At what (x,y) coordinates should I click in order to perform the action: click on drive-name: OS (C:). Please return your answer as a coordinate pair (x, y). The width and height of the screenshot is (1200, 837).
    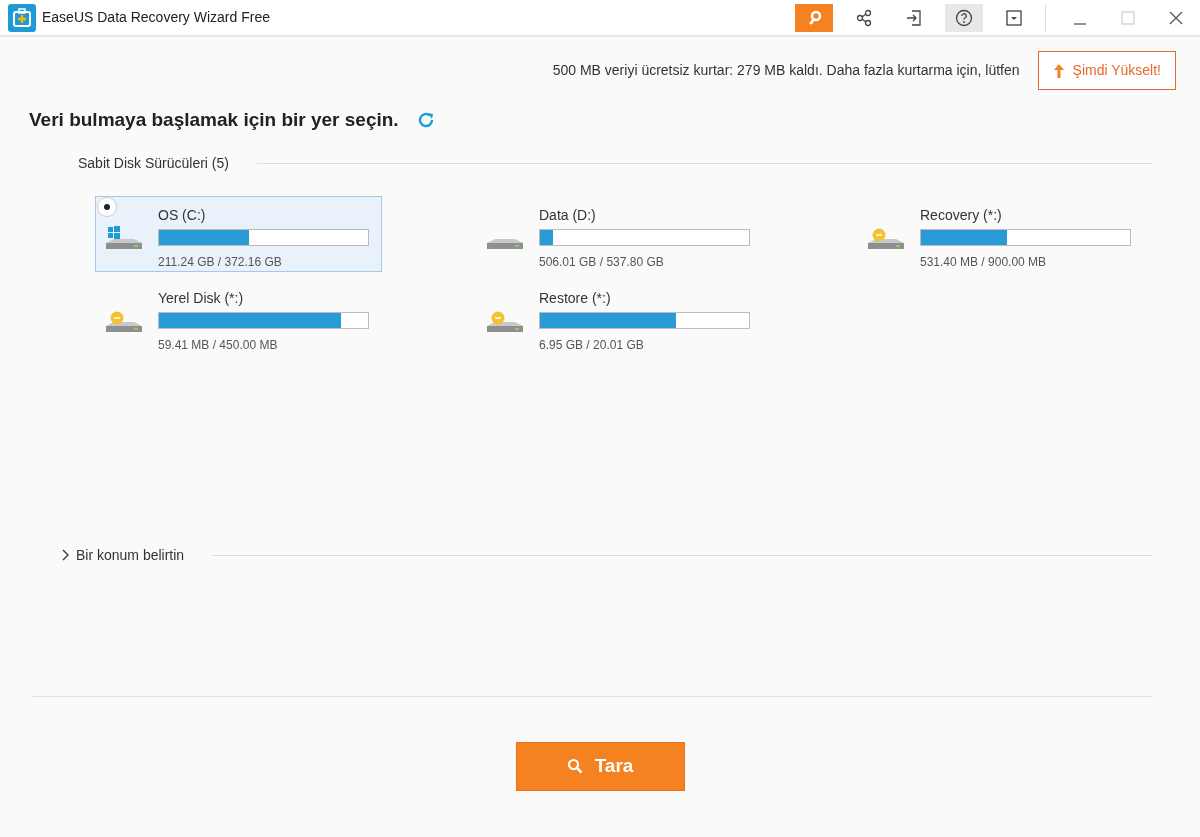
    Looking at the image, I should click on (182, 215).